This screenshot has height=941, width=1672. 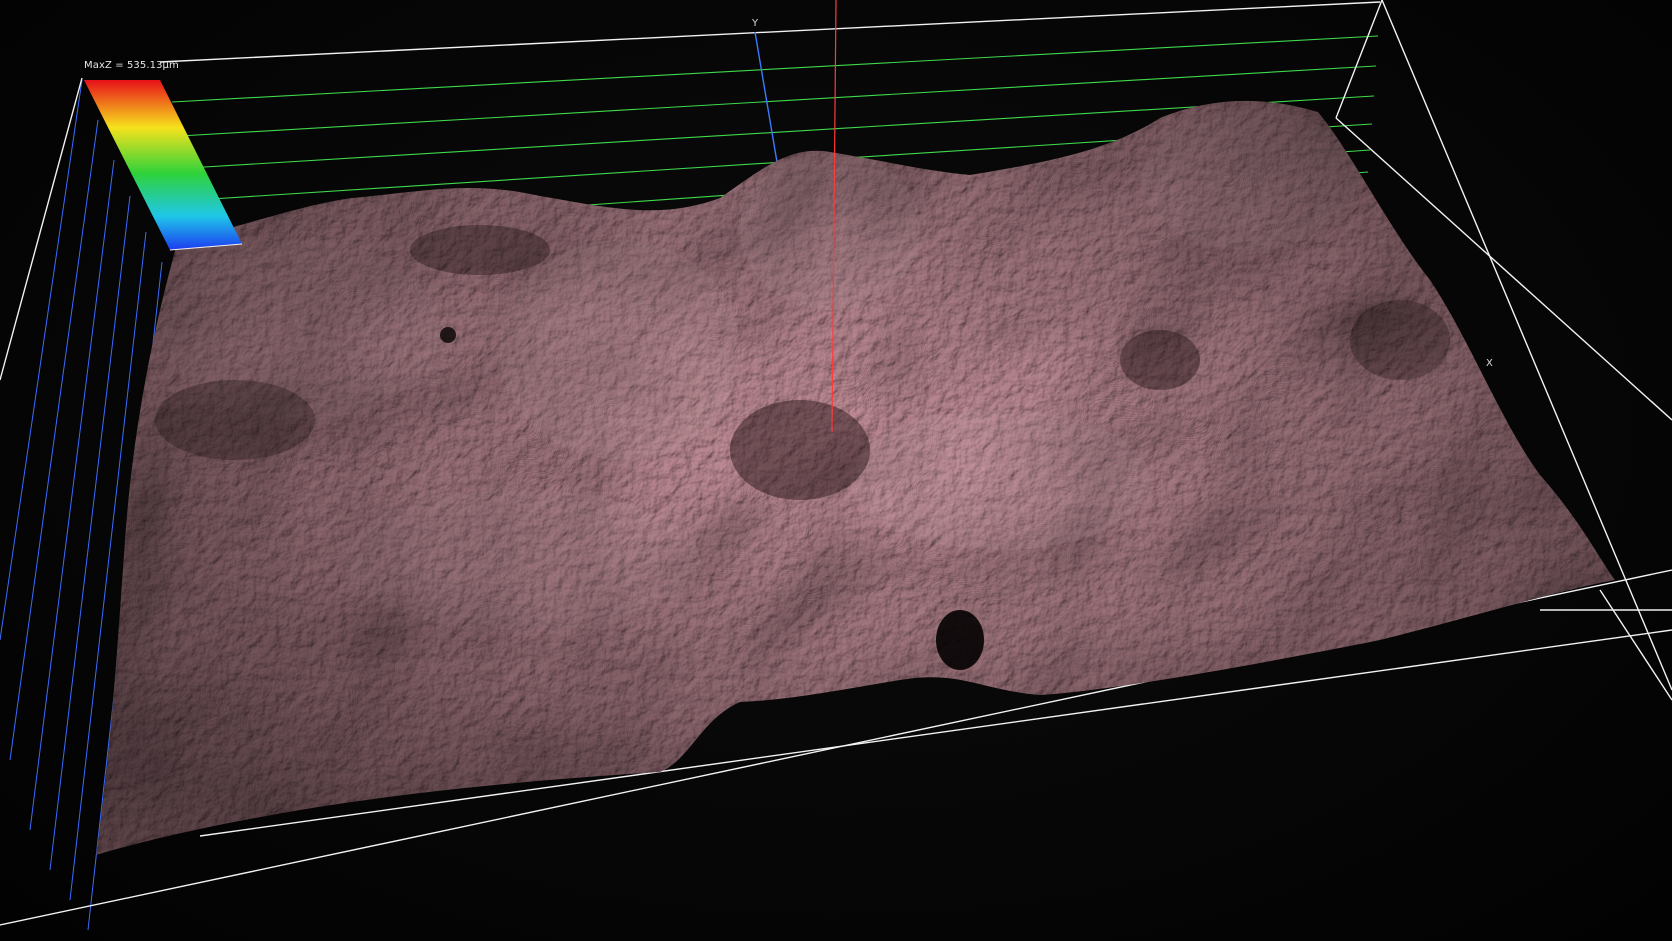 I want to click on y-axis-label: Y, so click(x=755, y=23).